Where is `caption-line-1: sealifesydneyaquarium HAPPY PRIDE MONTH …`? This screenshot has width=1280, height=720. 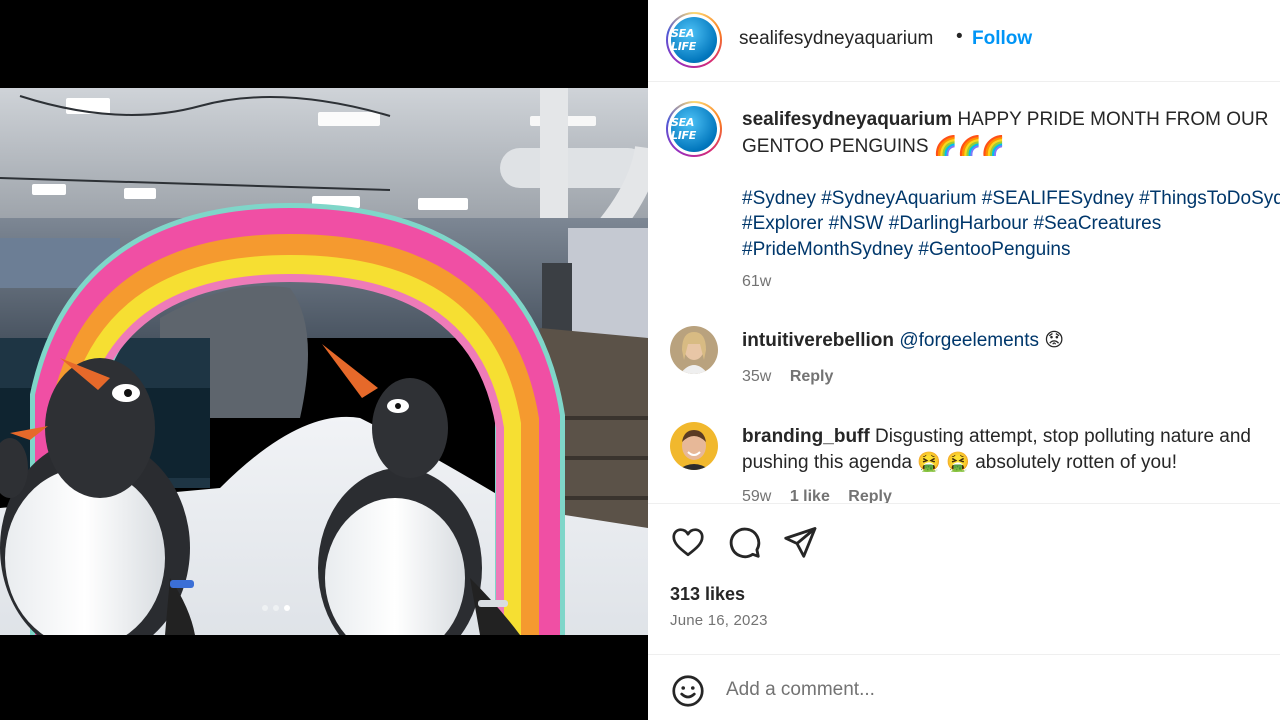
caption-line-1: sealifesydneyaquarium HAPPY PRIDE MONTH … is located at coordinates (1005, 120).